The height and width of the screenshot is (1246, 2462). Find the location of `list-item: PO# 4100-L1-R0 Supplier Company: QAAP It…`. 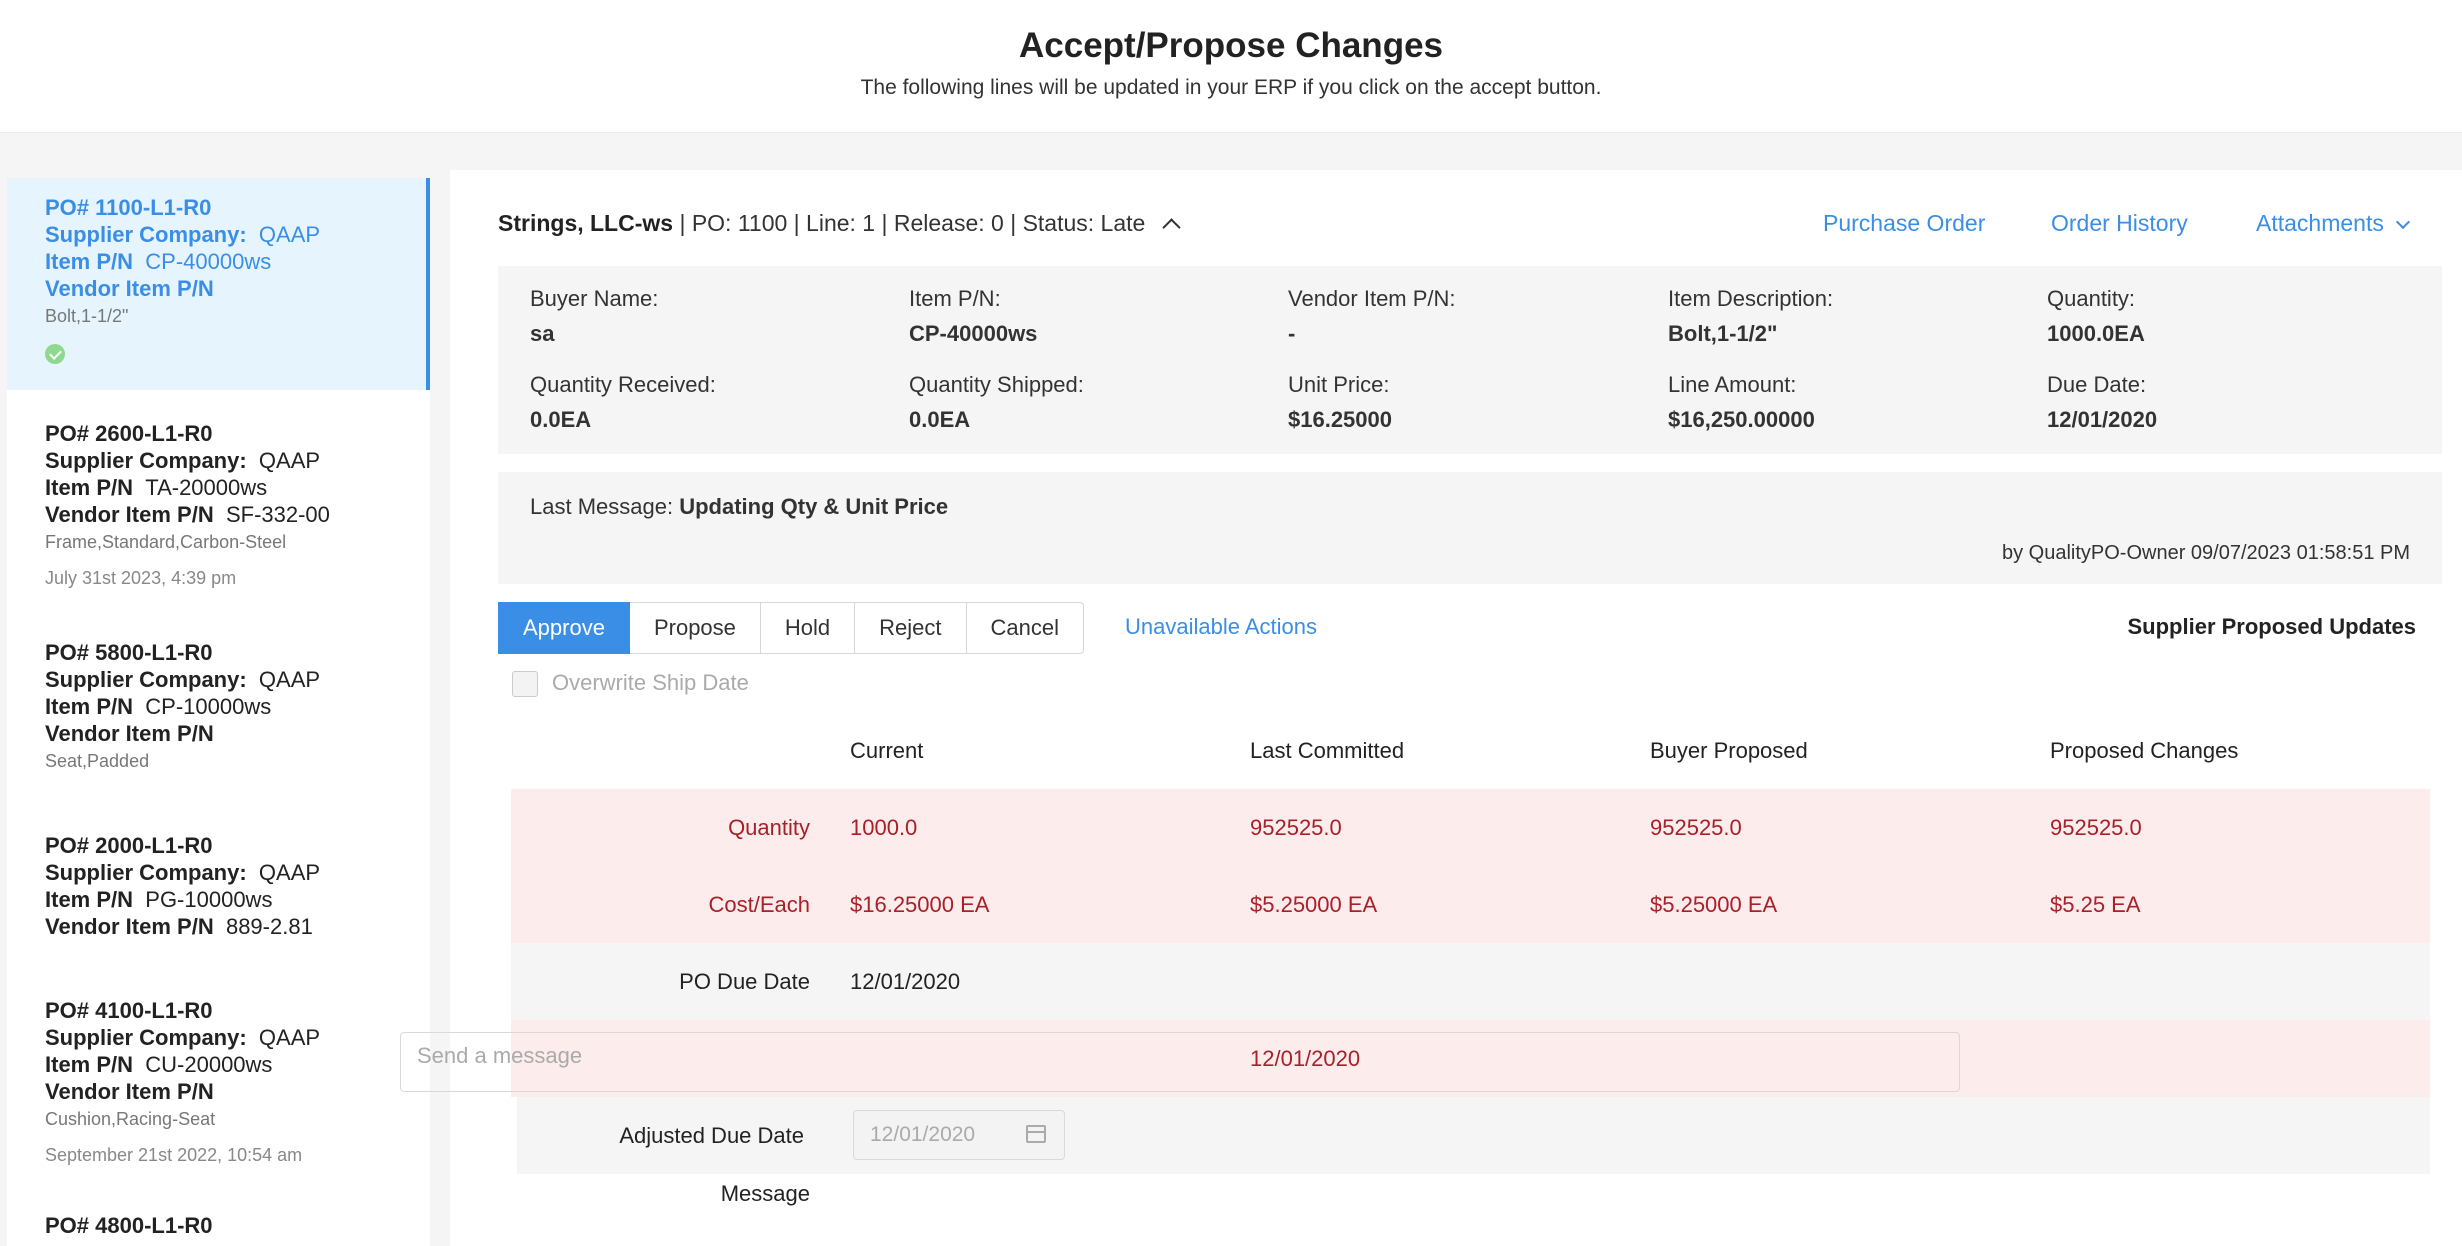

list-item: PO# 4100-L1-R0 Supplier Company: QAAP It… is located at coordinates (218, 1081).